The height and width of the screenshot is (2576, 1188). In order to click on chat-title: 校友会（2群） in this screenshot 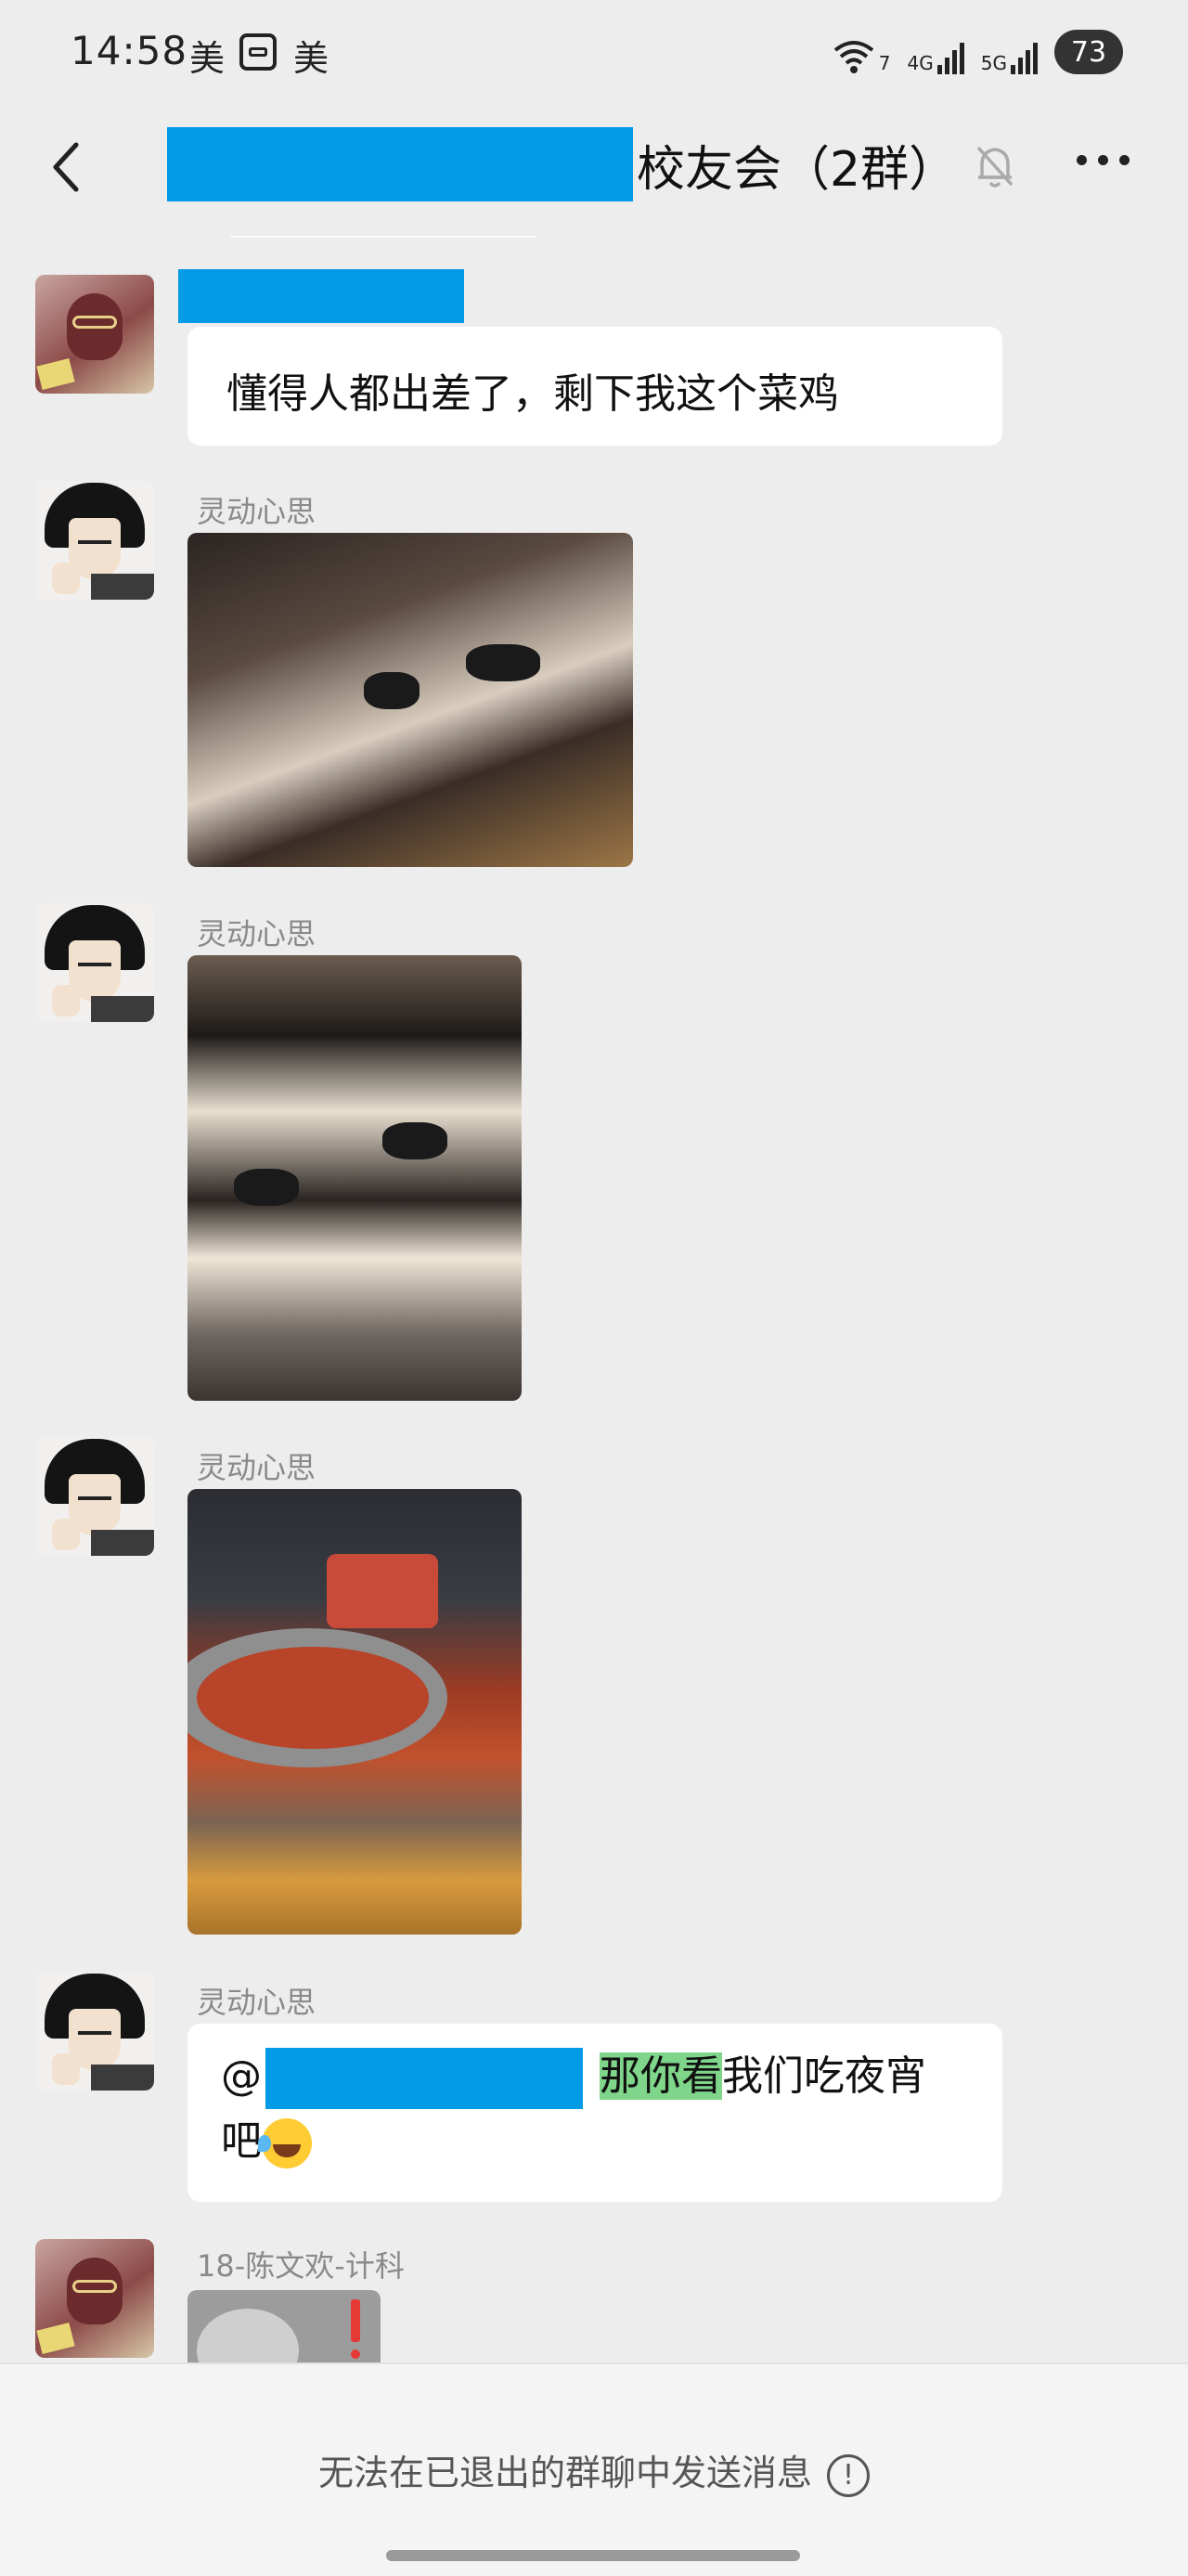, I will do `click(562, 164)`.